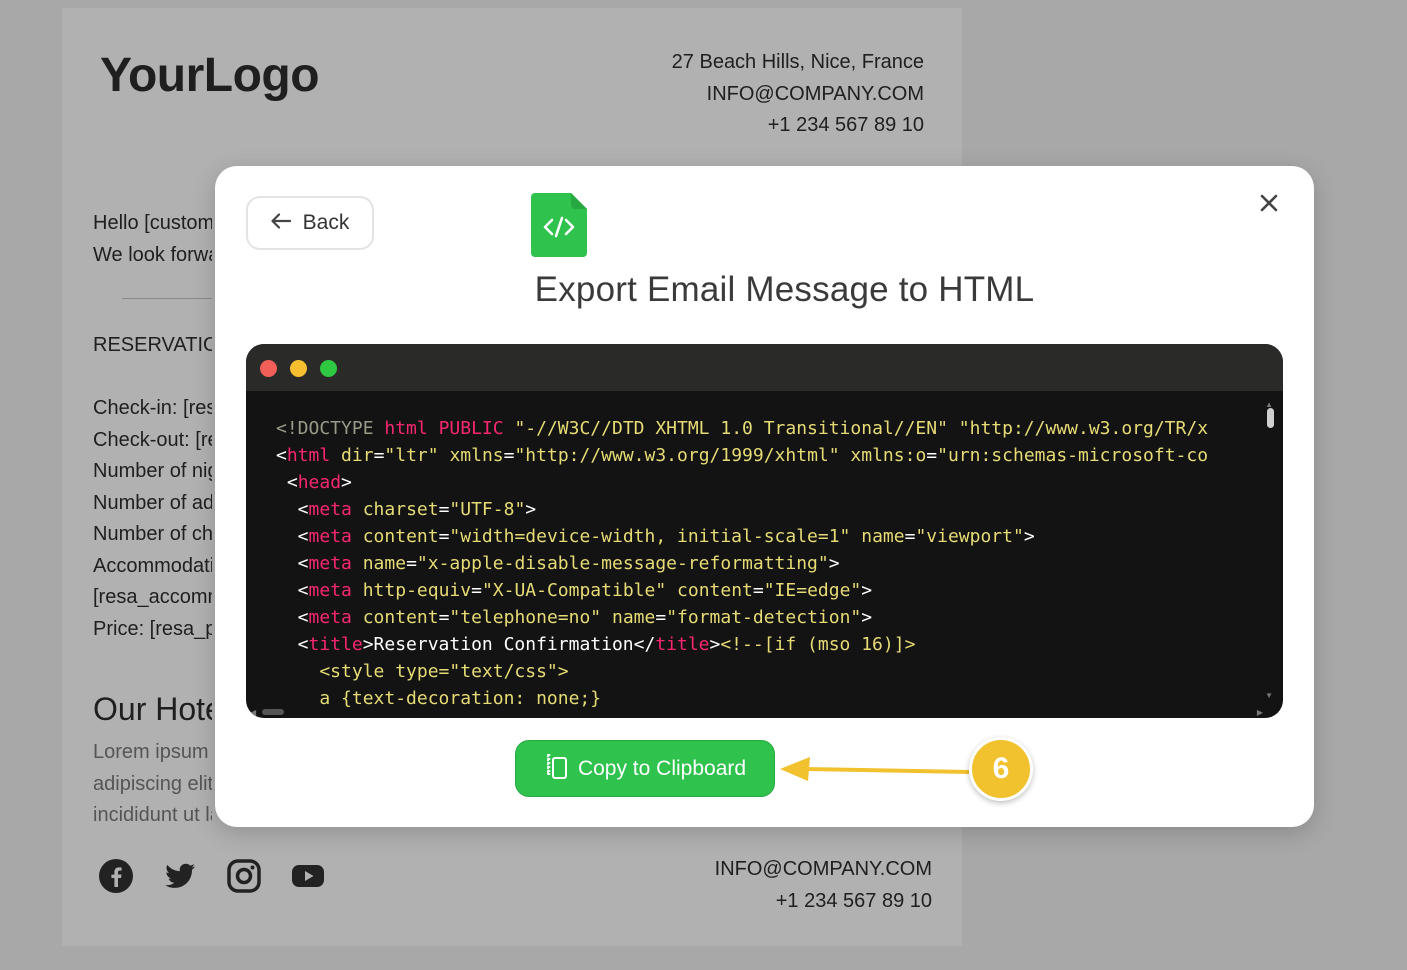 The height and width of the screenshot is (970, 1407). What do you see at coordinates (556, 769) in the screenshot?
I see `clipboard-icon` at bounding box center [556, 769].